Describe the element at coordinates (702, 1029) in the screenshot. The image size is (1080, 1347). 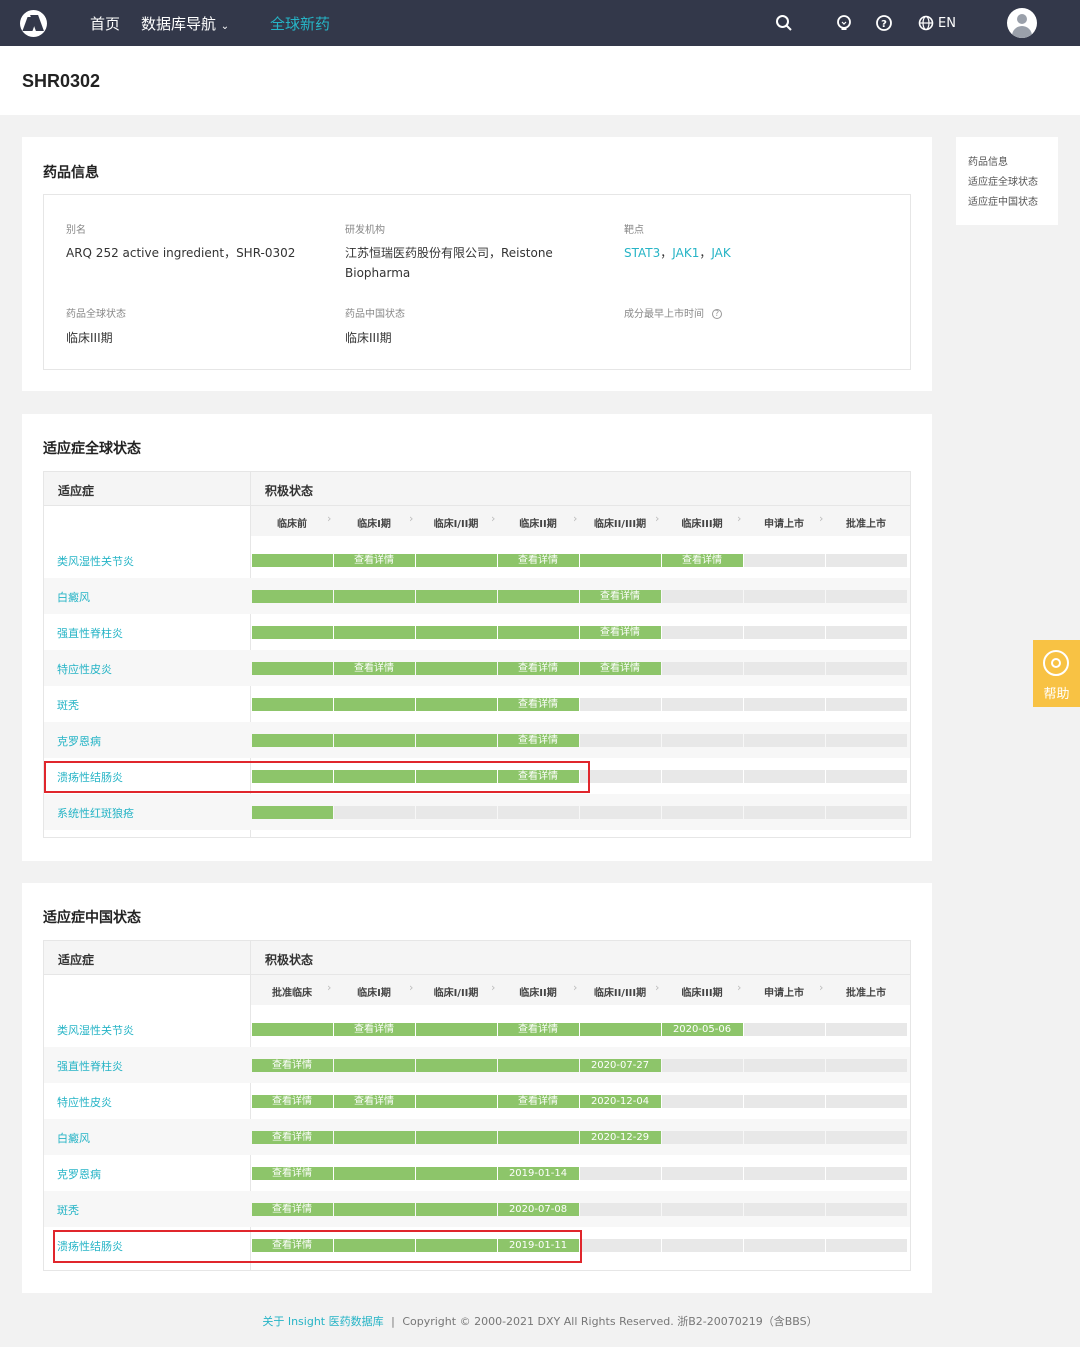
I see `stage-bar-date: 2020-05-06` at that location.